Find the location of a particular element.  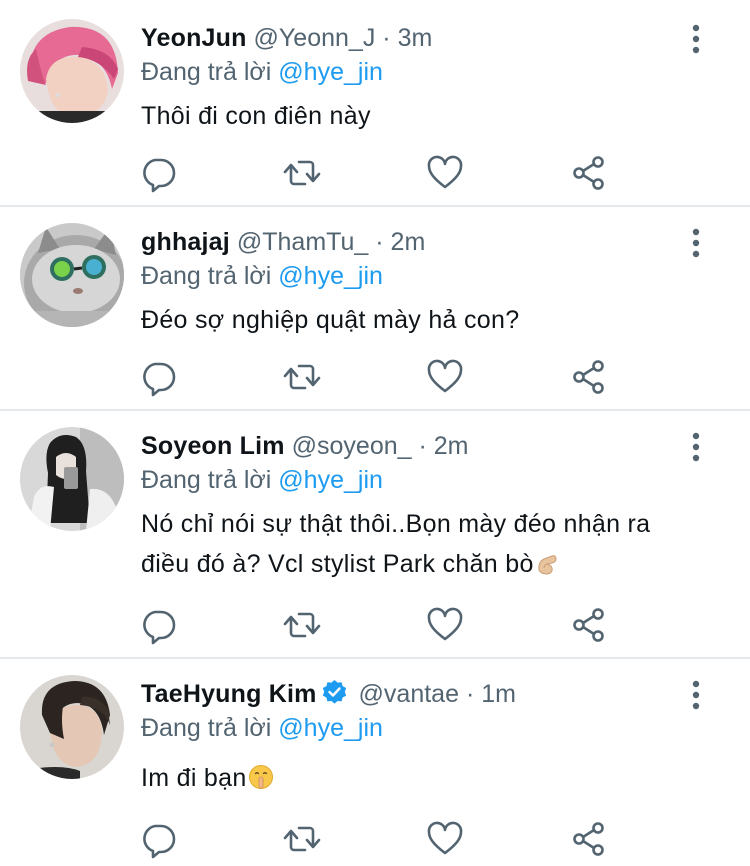

pinching-hand-emoji-icon is located at coordinates (547, 565).